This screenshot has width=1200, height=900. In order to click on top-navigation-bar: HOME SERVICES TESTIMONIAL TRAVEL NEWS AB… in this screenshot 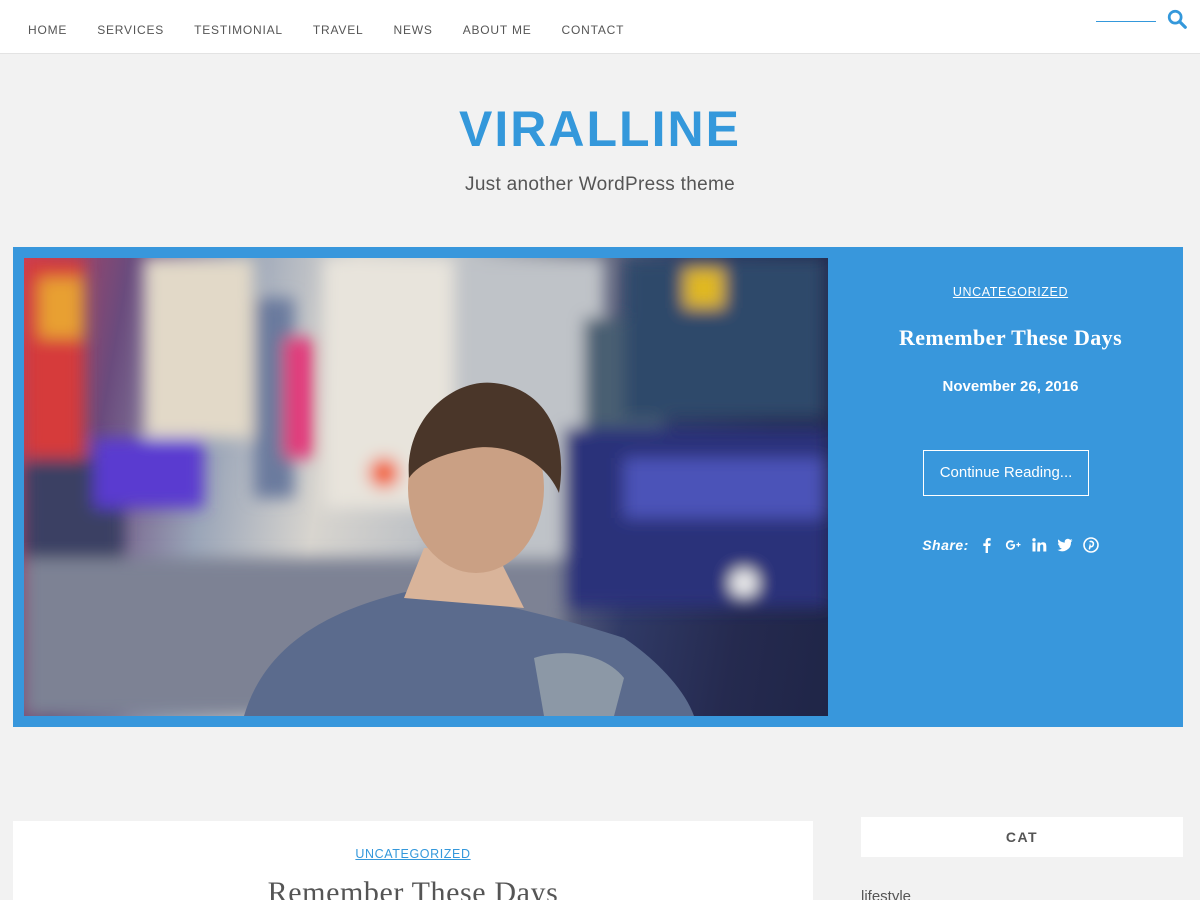, I will do `click(600, 27)`.